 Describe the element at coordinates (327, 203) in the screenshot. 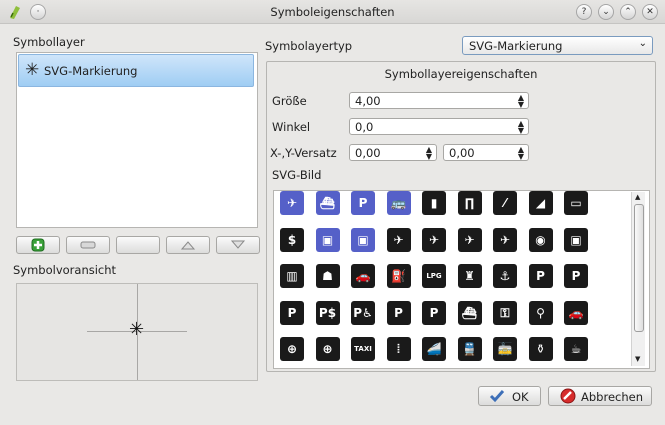

I see `ferry-icon: ⛴` at that location.